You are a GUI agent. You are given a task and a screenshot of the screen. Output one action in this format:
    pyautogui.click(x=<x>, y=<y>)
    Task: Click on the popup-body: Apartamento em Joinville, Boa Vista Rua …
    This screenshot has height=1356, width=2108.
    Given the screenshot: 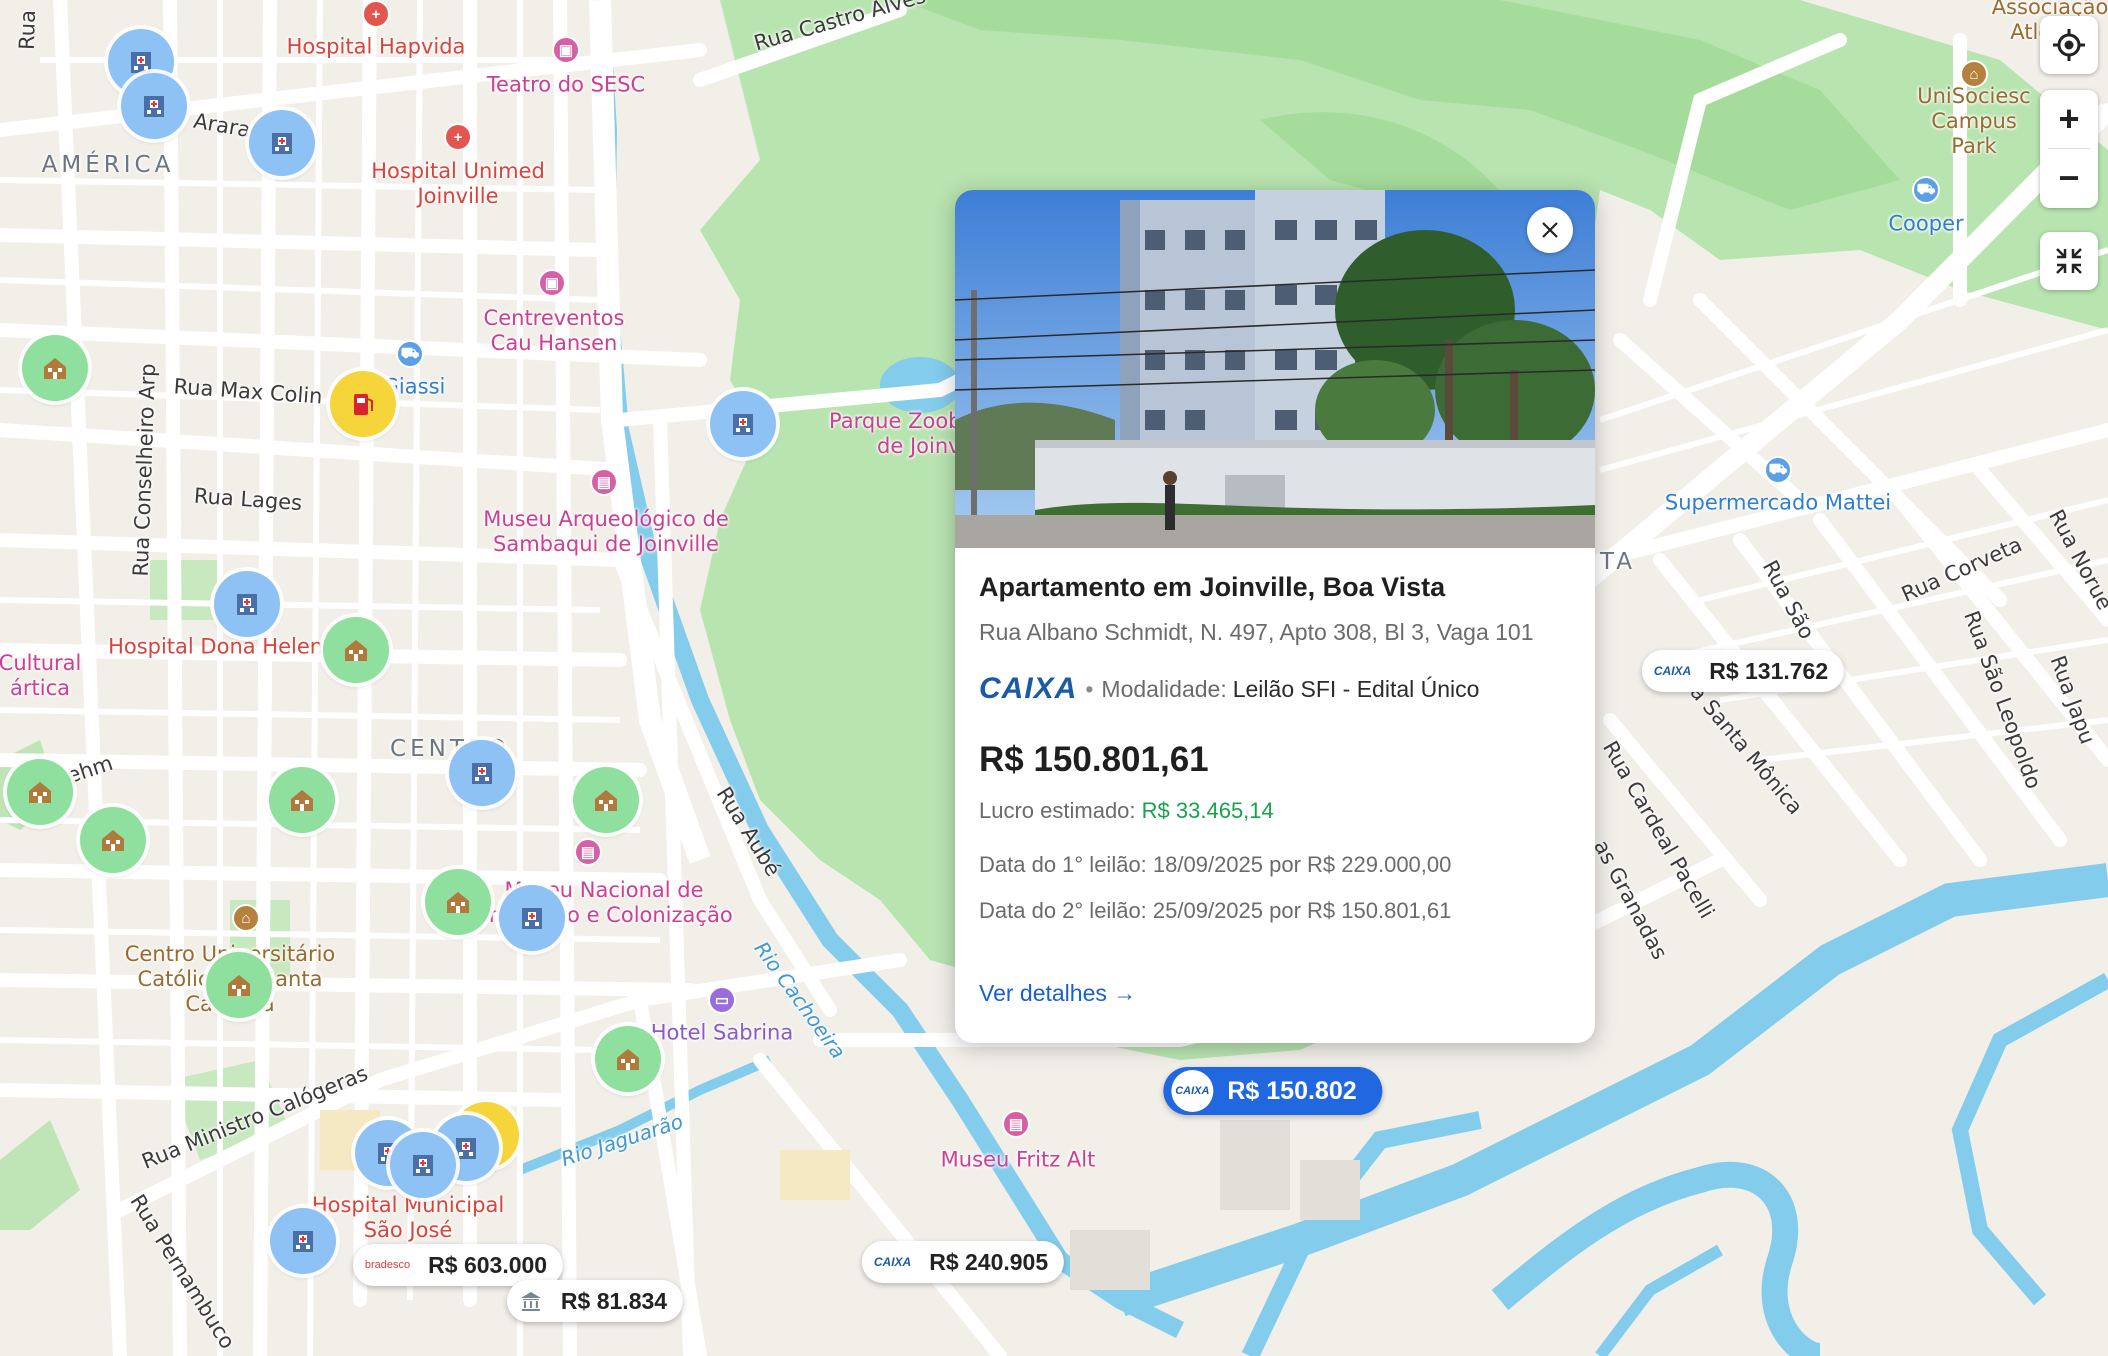 What is the action you would take?
    pyautogui.click(x=1275, y=789)
    